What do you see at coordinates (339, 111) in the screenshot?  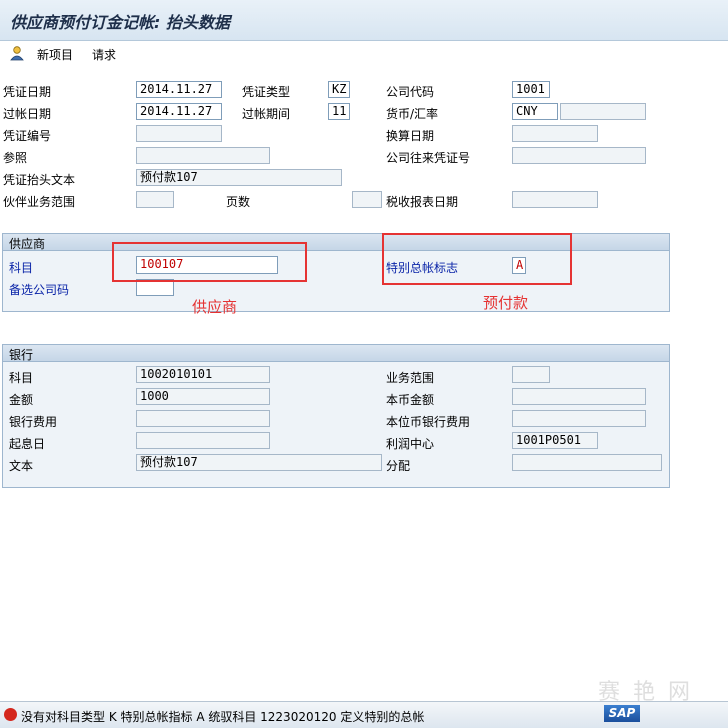 I see `period-field: 11` at bounding box center [339, 111].